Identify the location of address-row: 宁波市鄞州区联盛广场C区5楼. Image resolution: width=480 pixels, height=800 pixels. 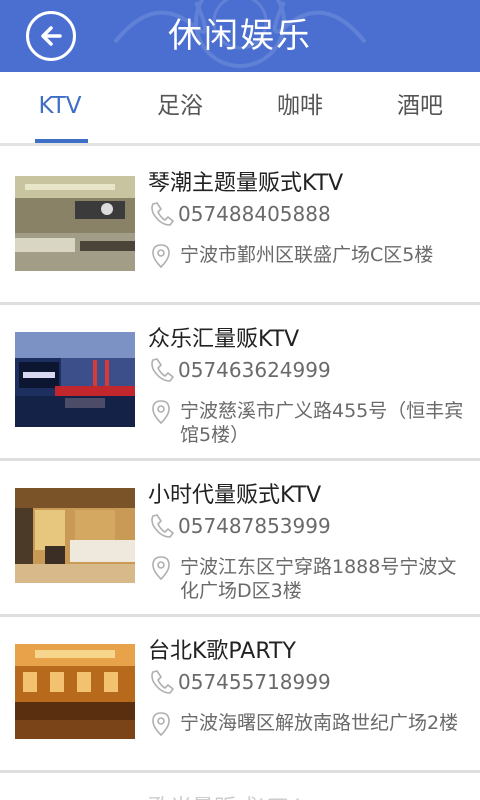
(310, 256).